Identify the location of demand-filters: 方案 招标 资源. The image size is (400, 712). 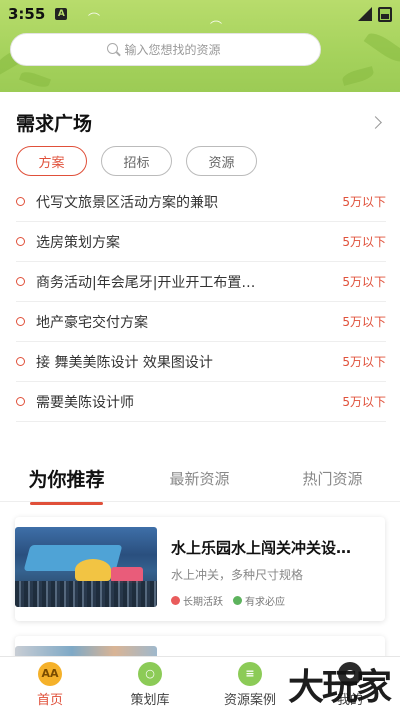
(200, 161).